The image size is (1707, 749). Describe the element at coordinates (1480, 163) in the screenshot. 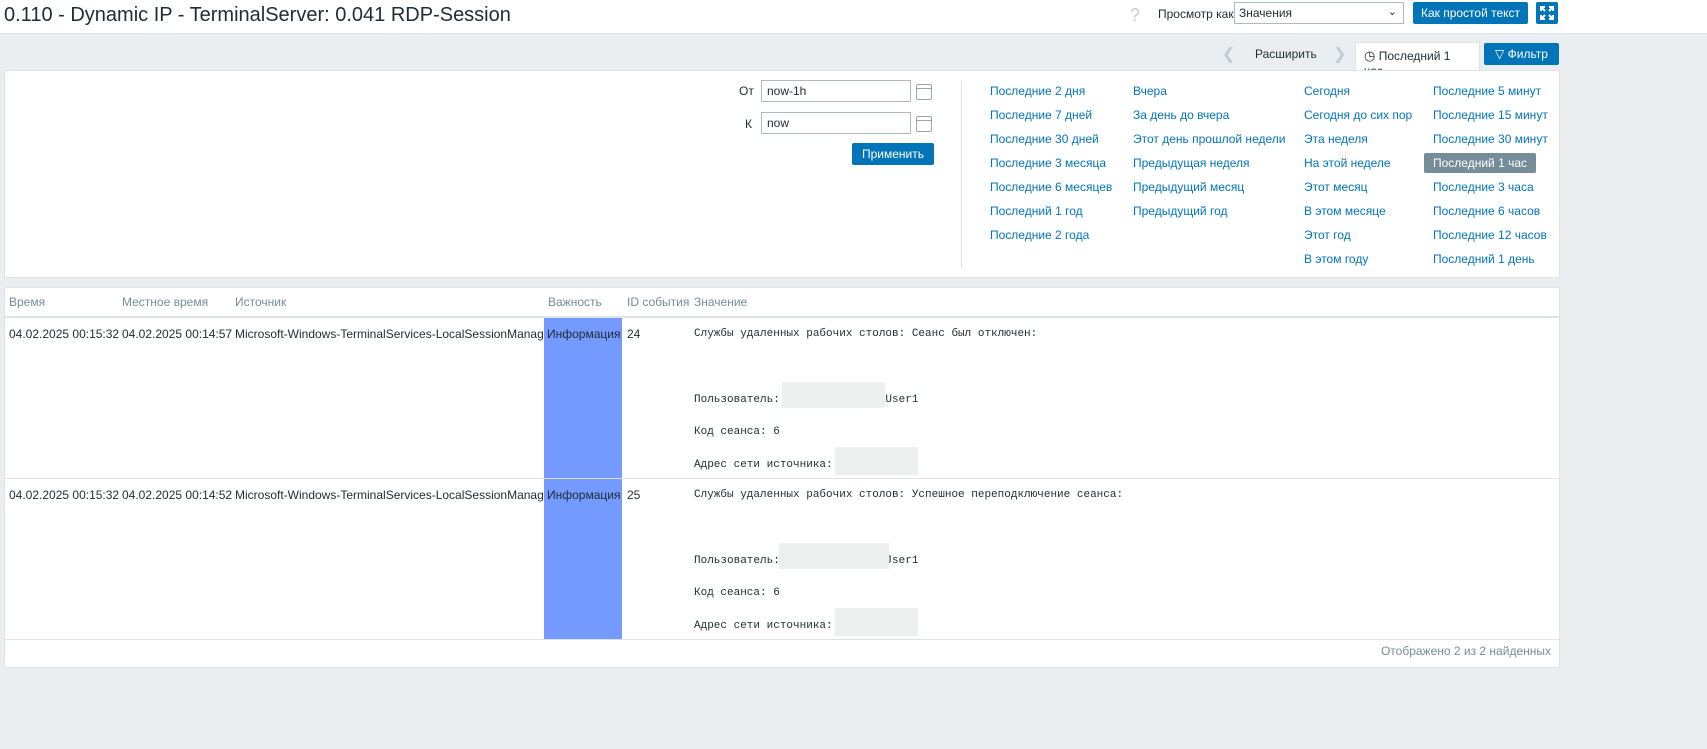

I see `quick-range-link: Последний 1 час` at that location.